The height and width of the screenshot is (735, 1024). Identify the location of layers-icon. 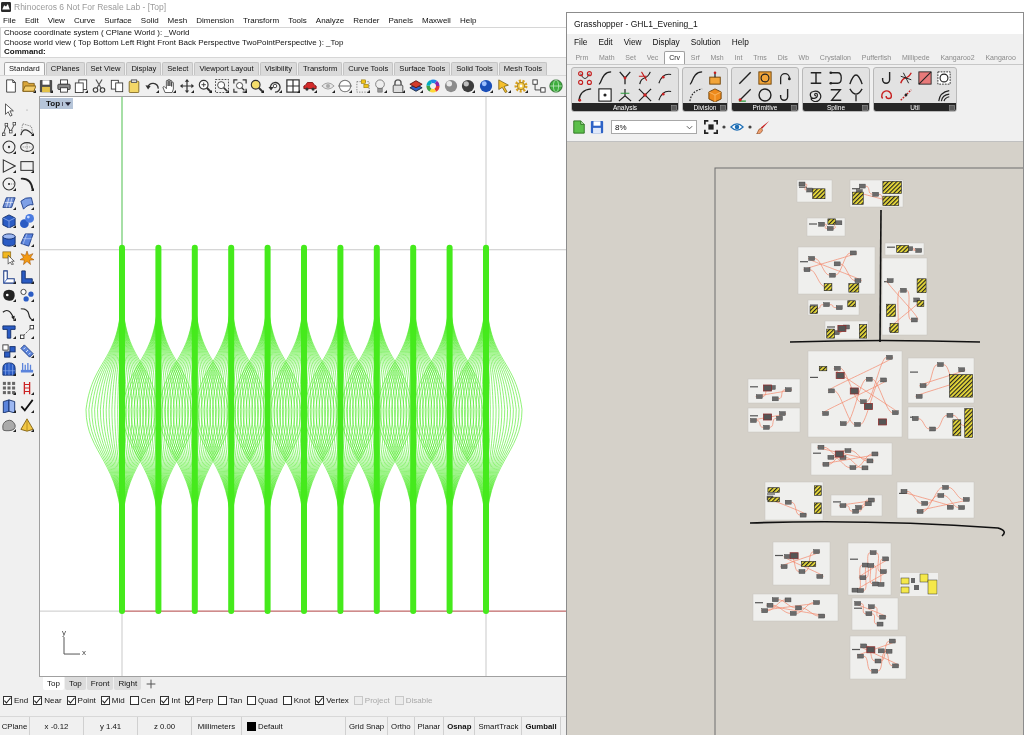
(415, 86).